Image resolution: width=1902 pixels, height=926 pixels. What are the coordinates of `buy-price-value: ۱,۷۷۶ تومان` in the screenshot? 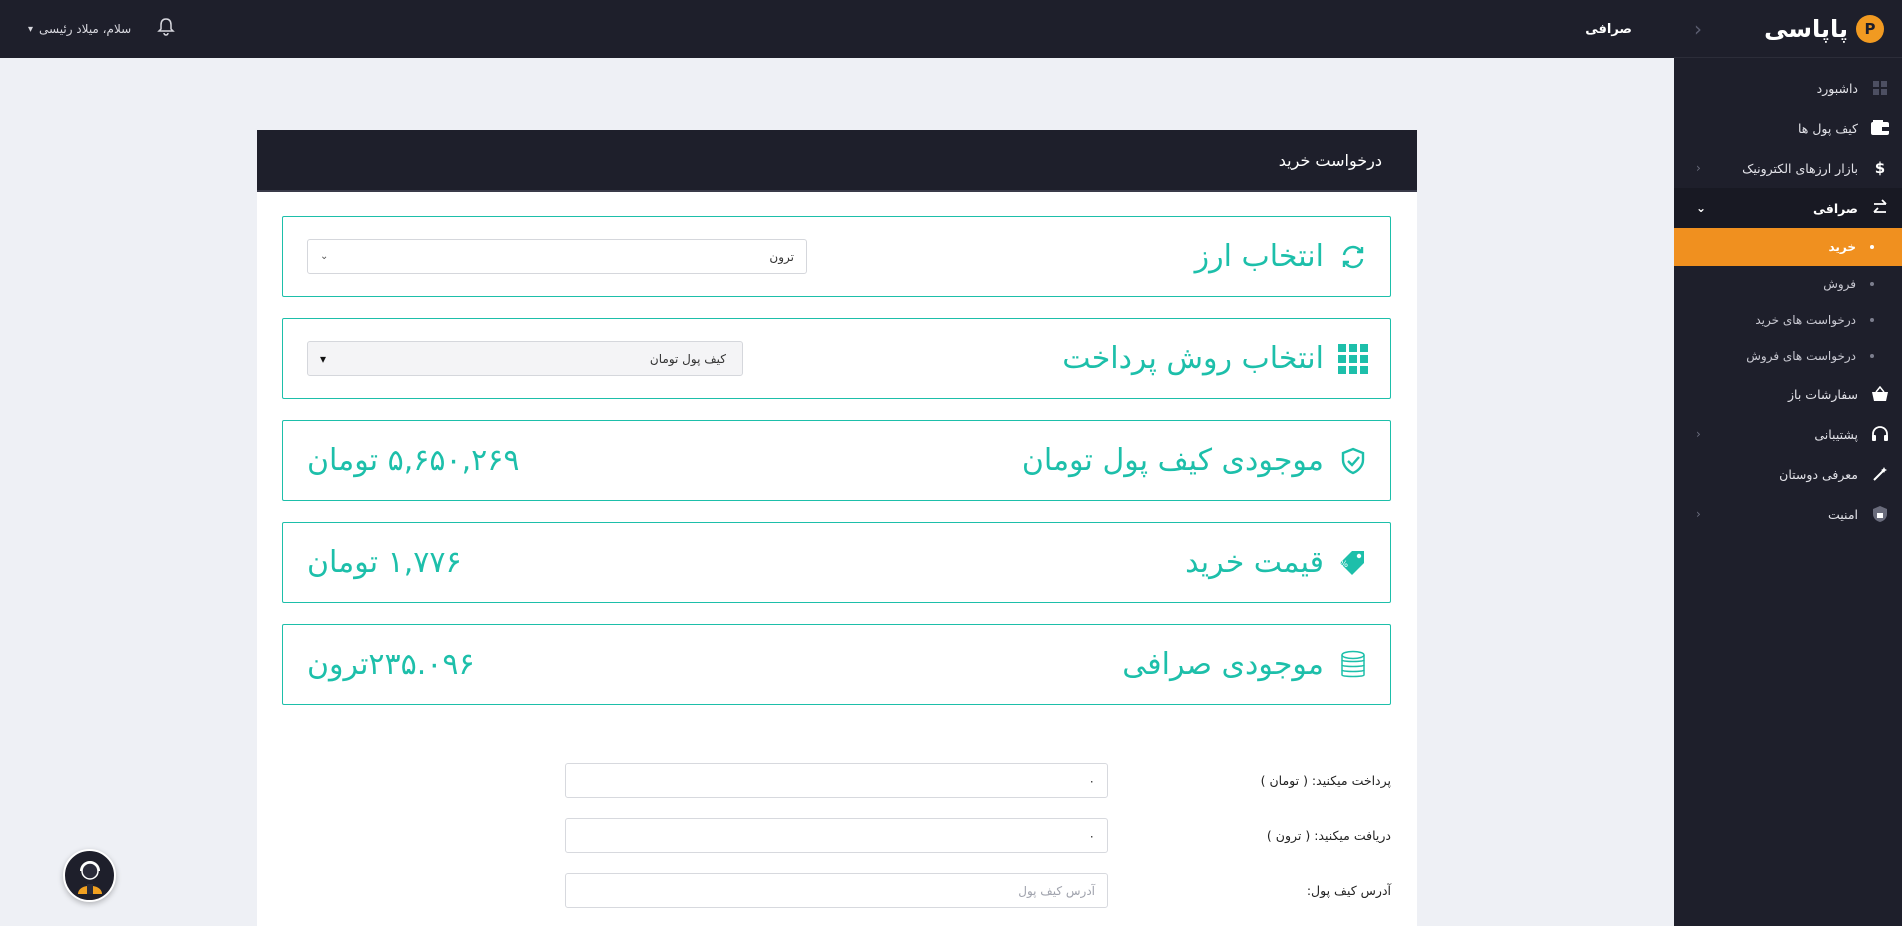 It's located at (384, 562).